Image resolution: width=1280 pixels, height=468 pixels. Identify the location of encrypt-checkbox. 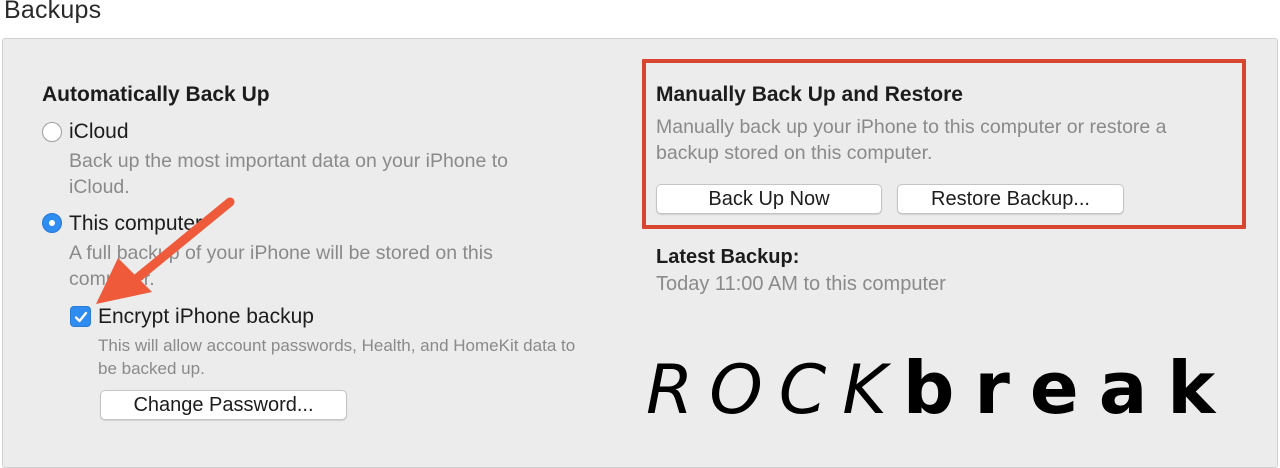
(80, 316).